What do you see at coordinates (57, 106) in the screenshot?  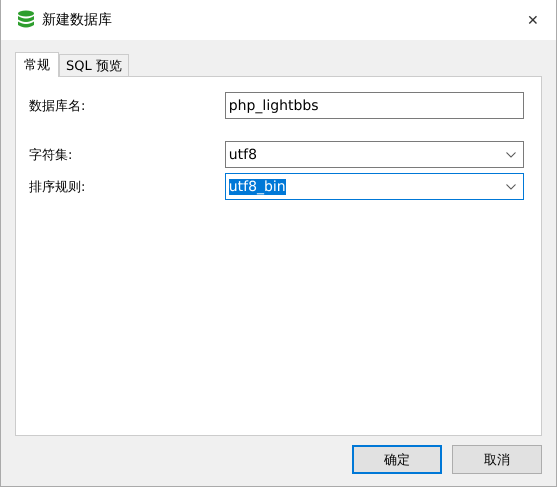 I see `field-label: 数据库名:` at bounding box center [57, 106].